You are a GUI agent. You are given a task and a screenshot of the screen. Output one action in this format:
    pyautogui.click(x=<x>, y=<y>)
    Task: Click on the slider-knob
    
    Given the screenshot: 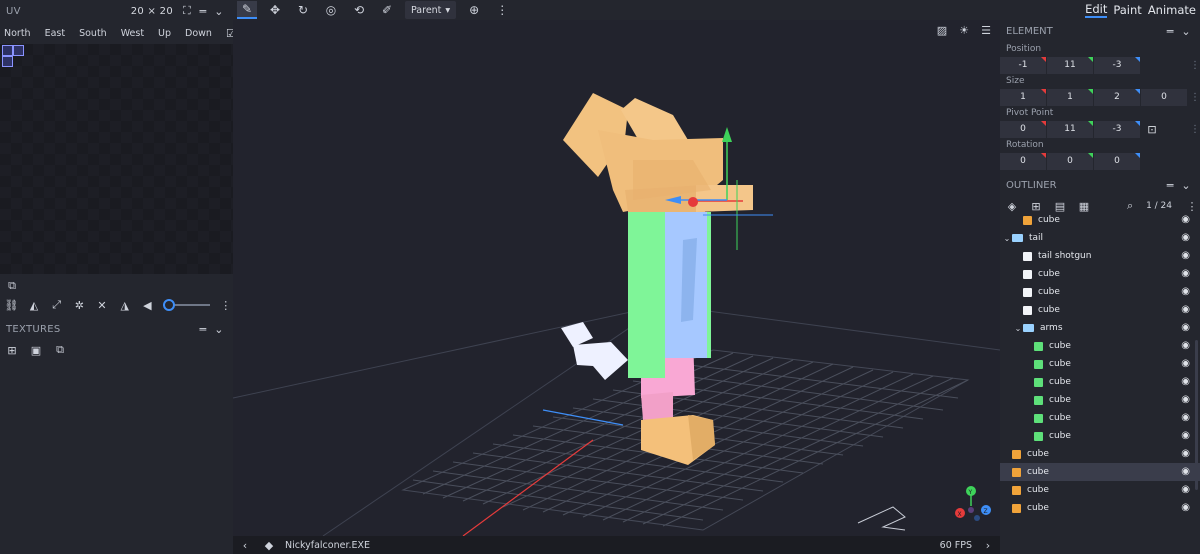 What is the action you would take?
    pyautogui.click(x=168, y=305)
    